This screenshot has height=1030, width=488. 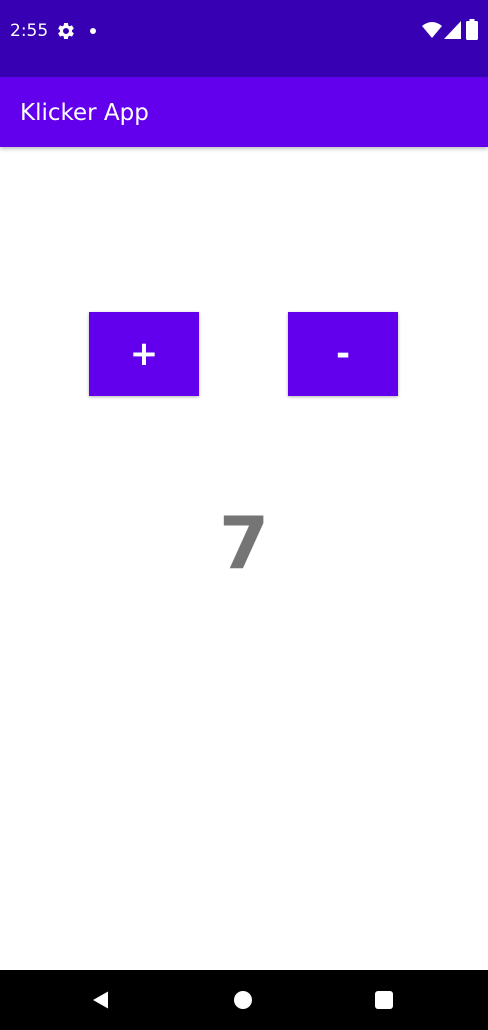 I want to click on battery-icon, so click(x=472, y=29).